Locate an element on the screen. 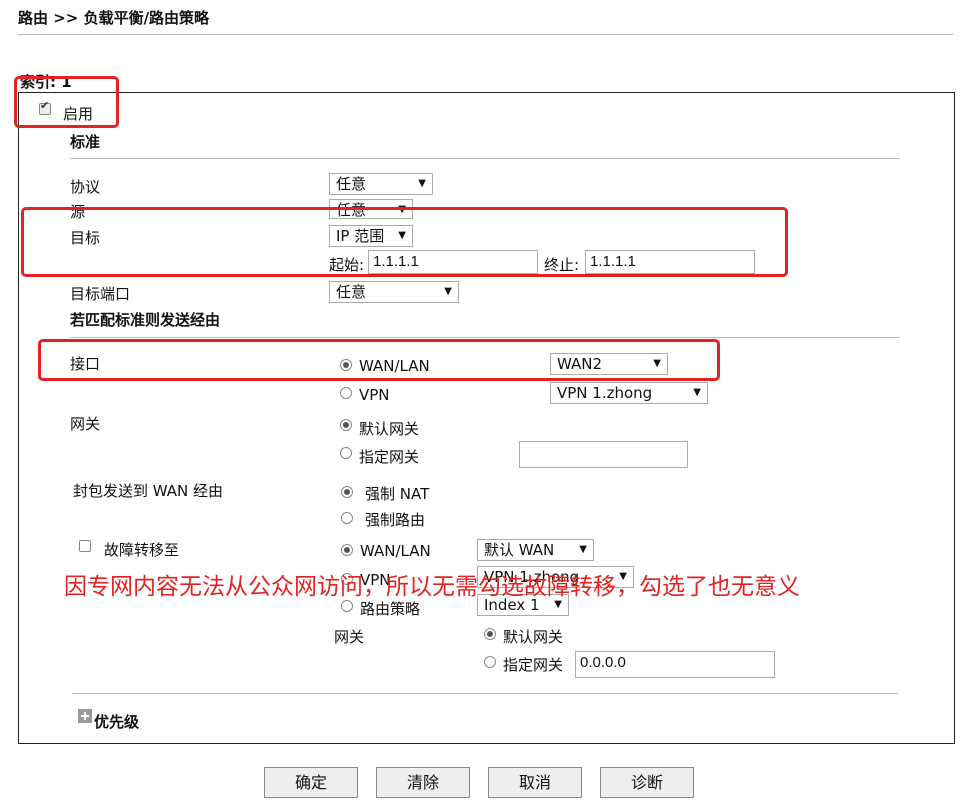  failover-gateway-label: 网关 is located at coordinates (349, 637).